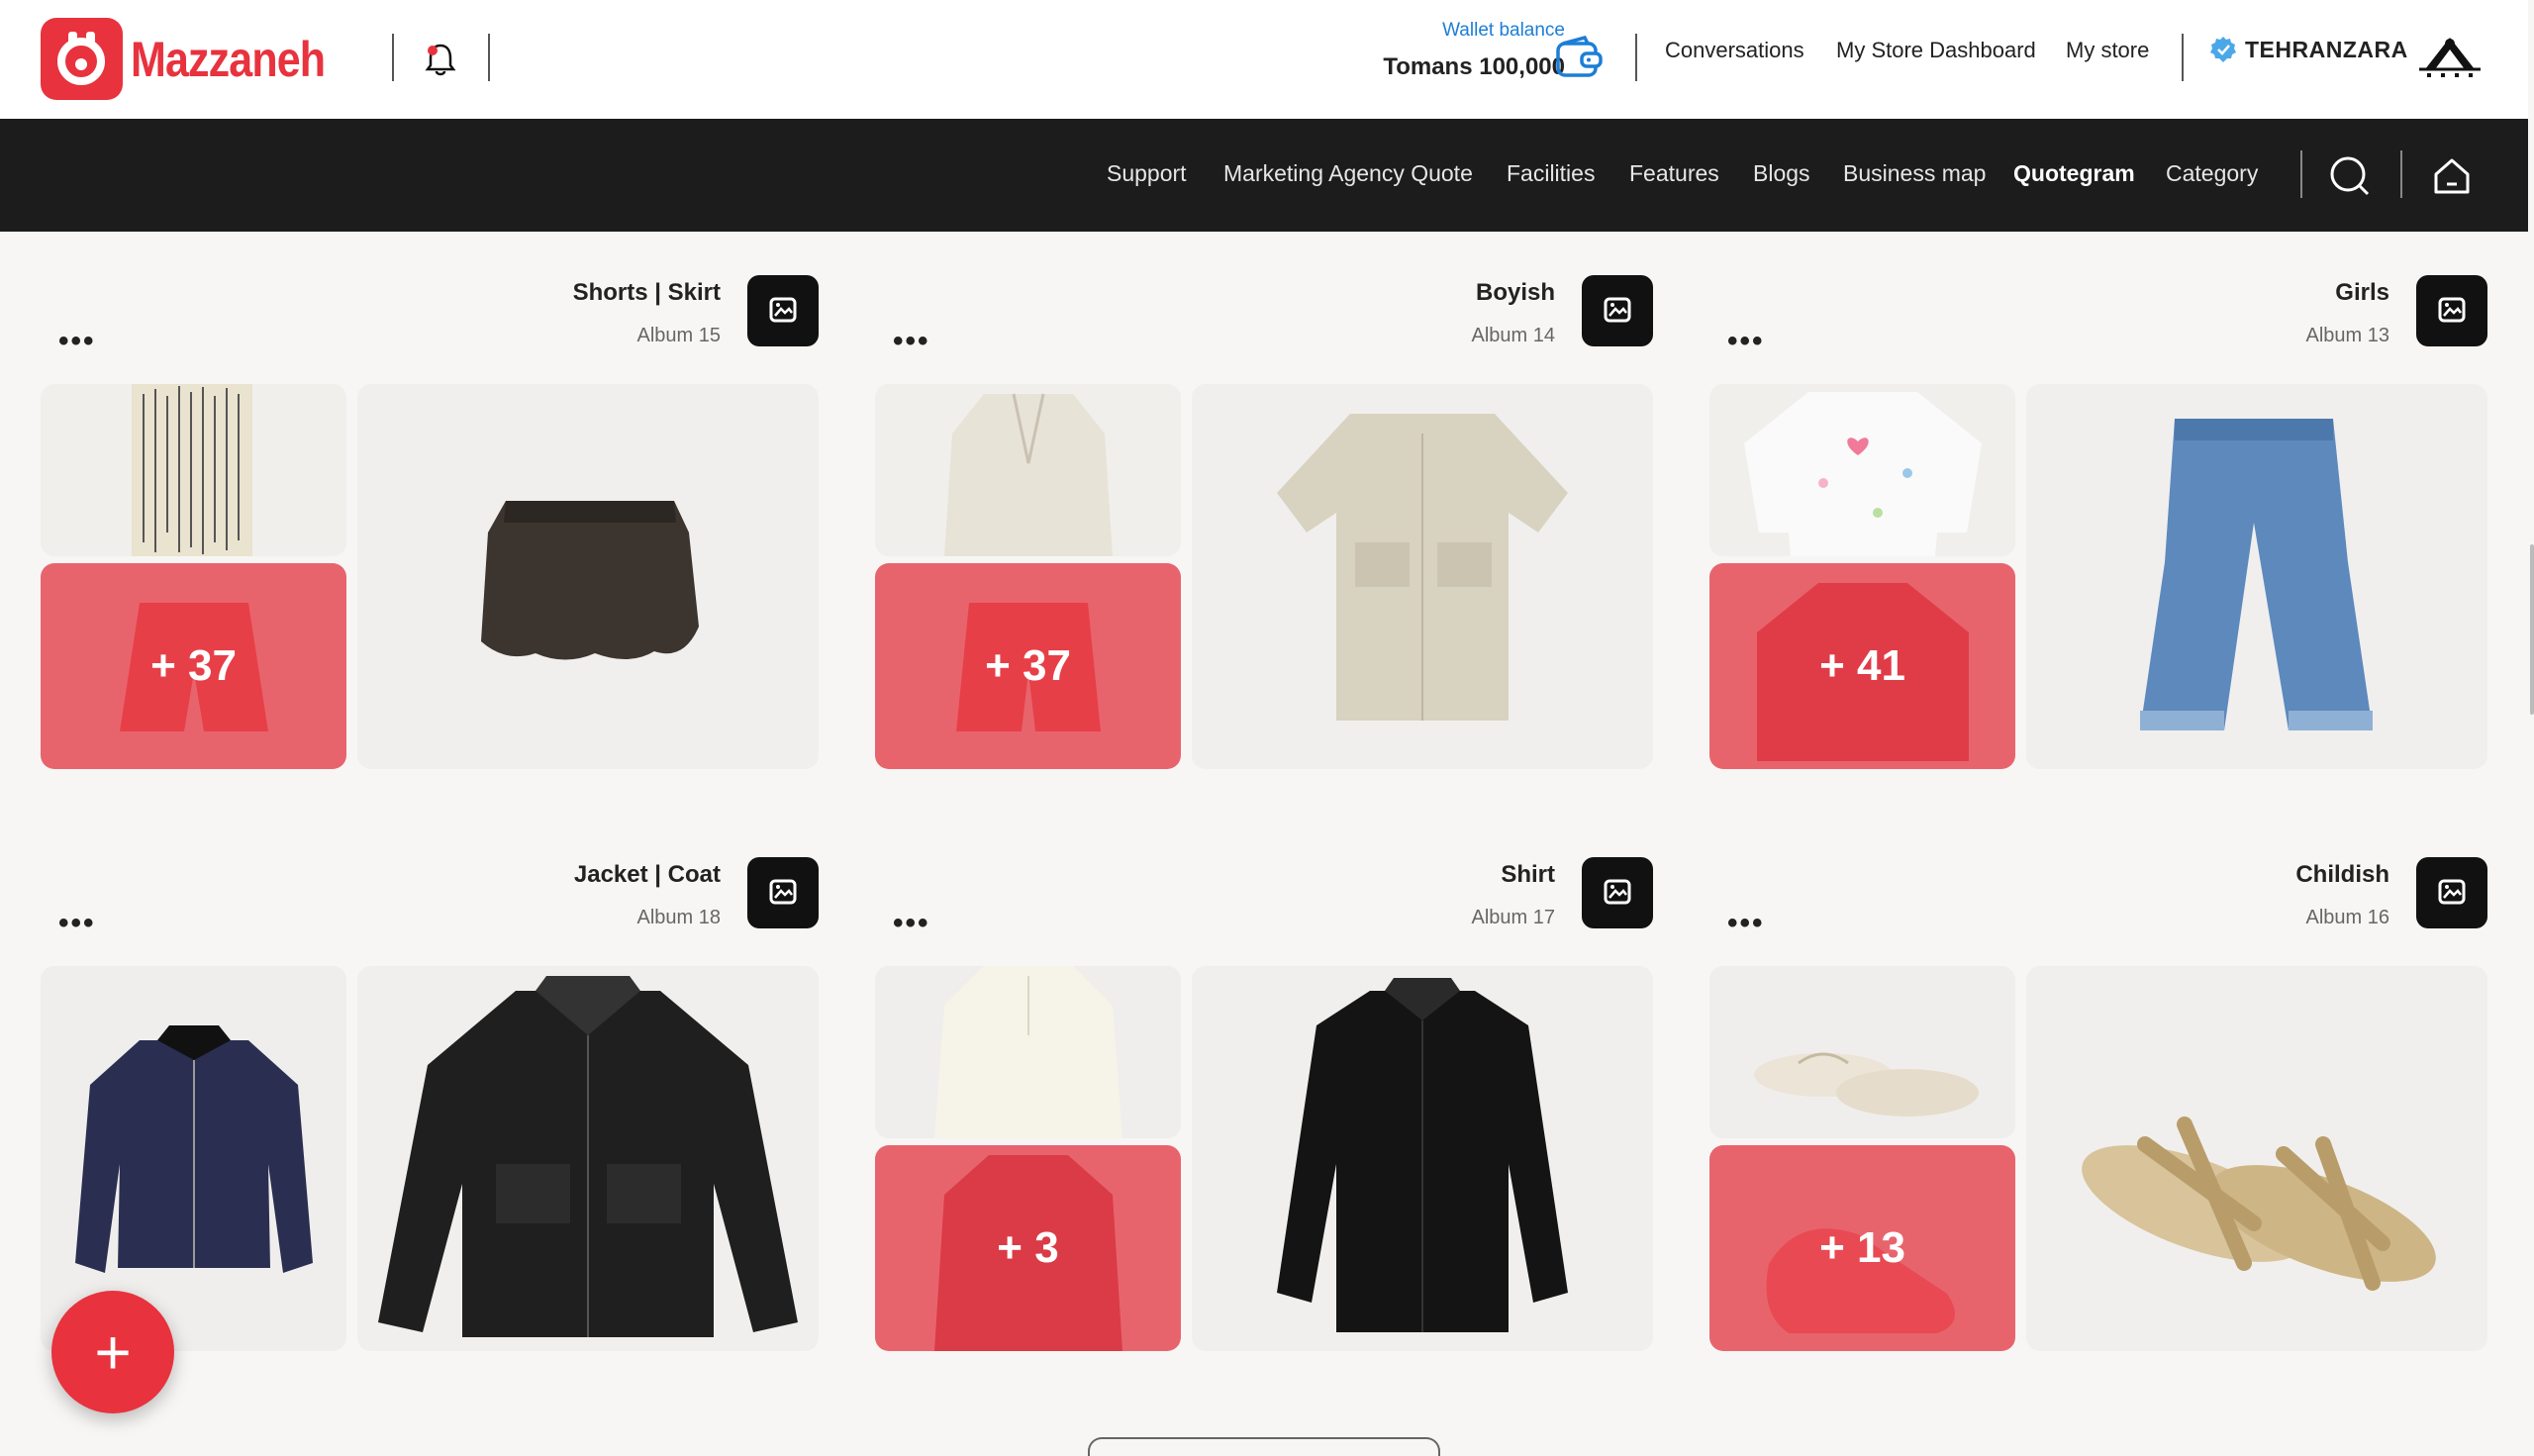  I want to click on striped-trousers-image, so click(194, 470).